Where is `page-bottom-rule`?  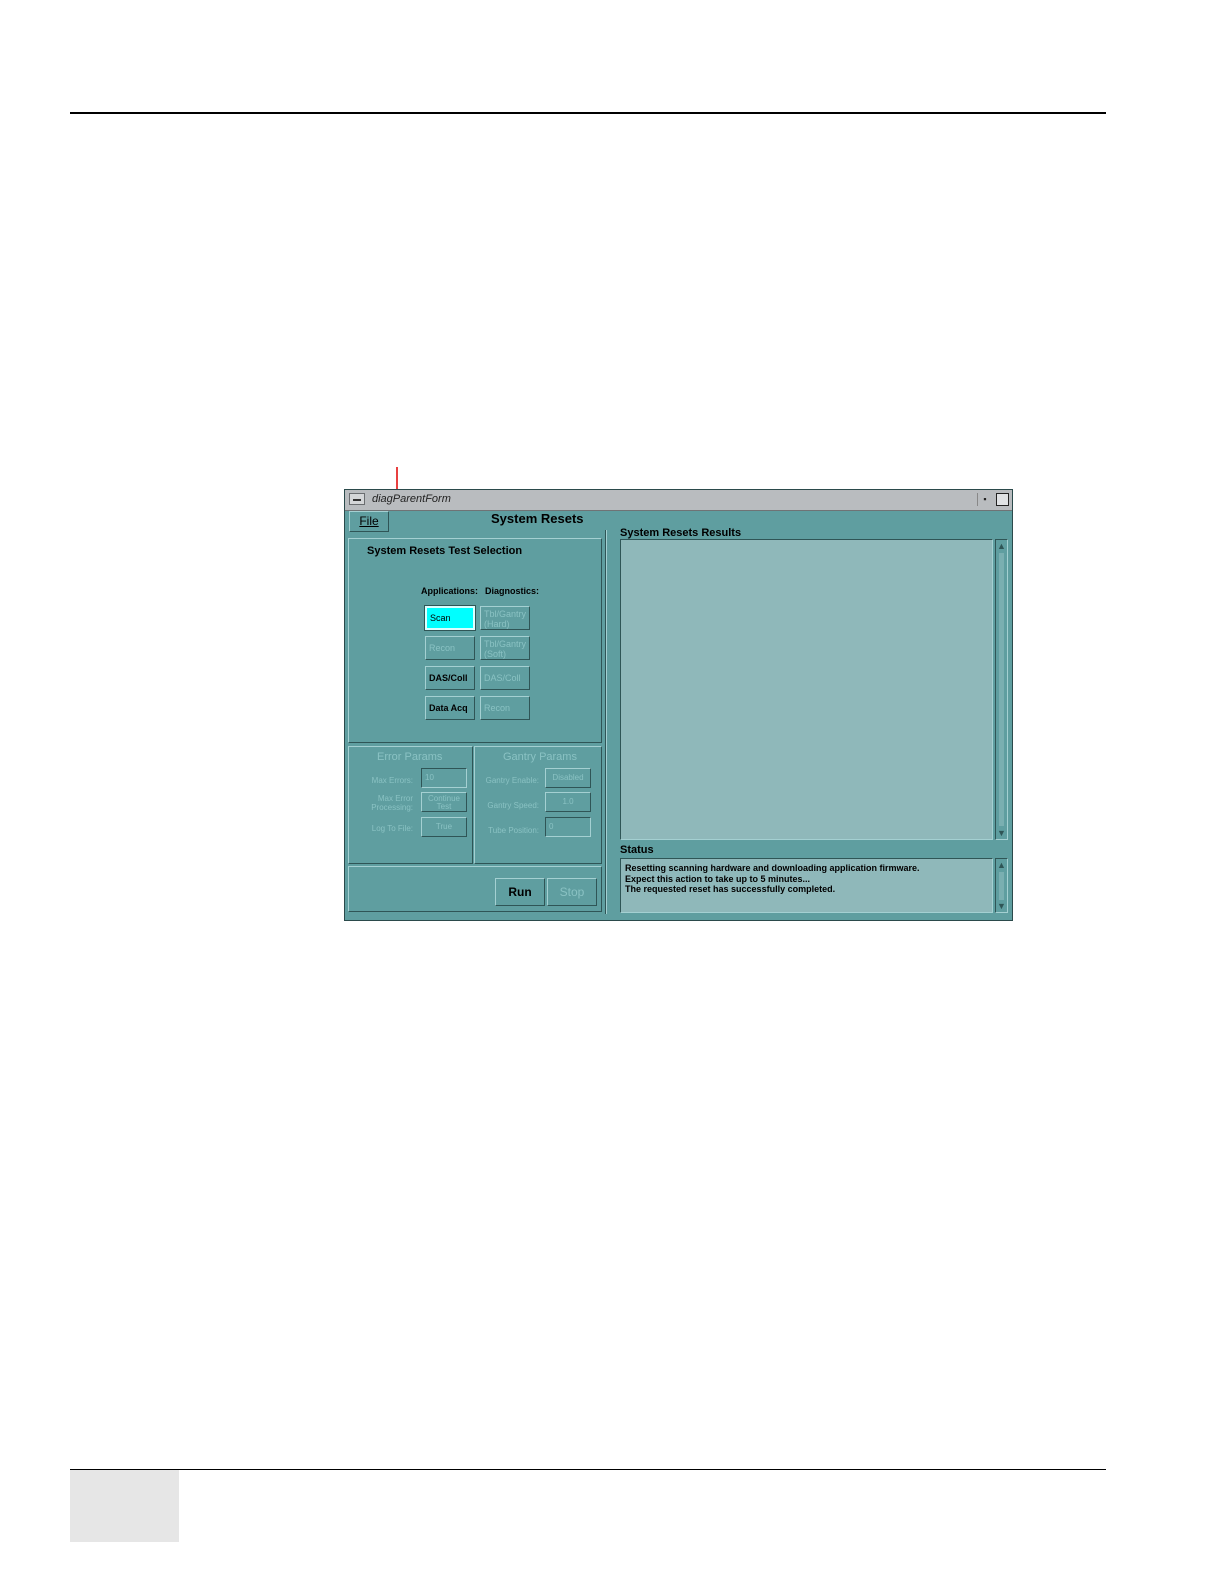 page-bottom-rule is located at coordinates (588, 1469).